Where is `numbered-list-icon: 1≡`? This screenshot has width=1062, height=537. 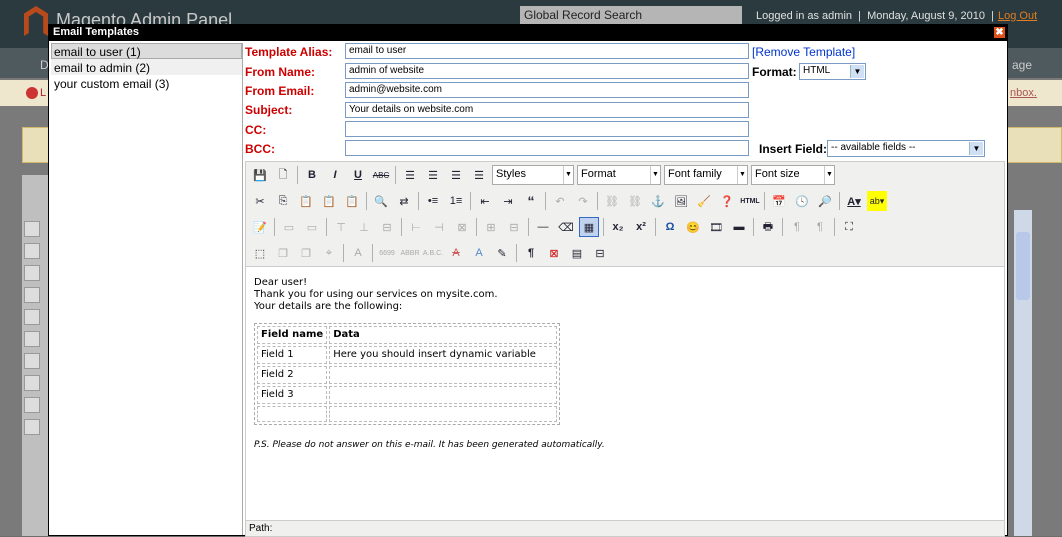
numbered-list-icon: 1≡ is located at coordinates (456, 201).